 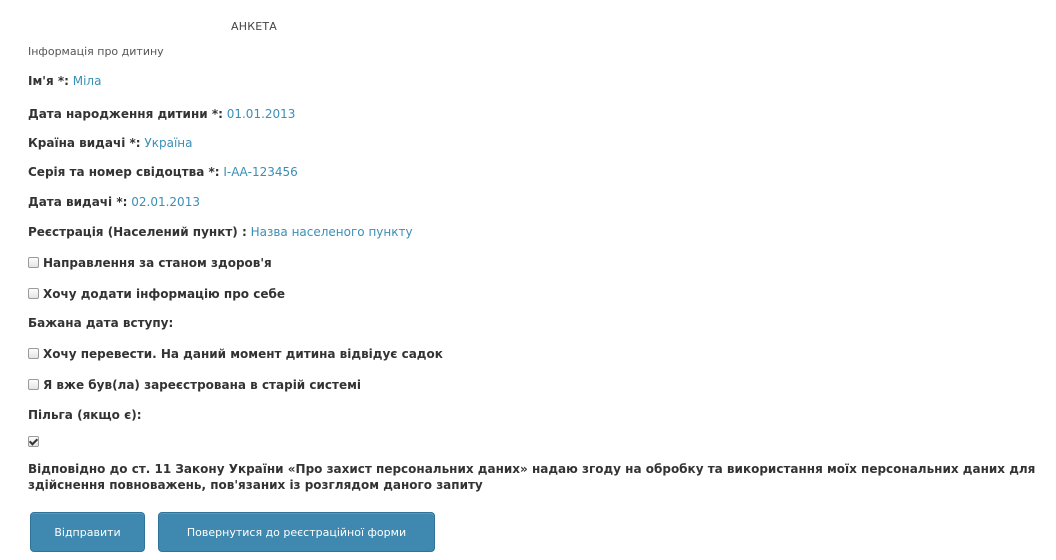 I want to click on field-value: 02.01.2013, so click(x=165, y=202).